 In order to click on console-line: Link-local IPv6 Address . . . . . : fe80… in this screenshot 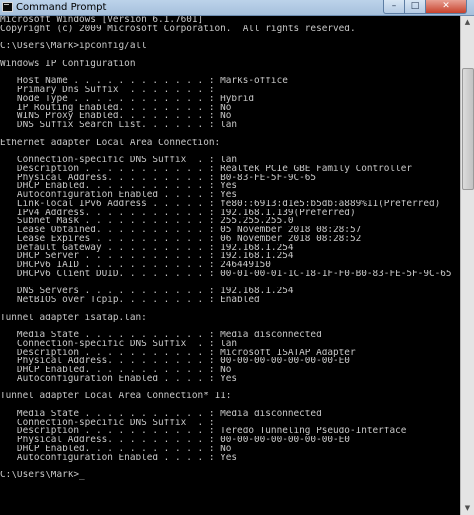, I will do `click(220, 204)`.